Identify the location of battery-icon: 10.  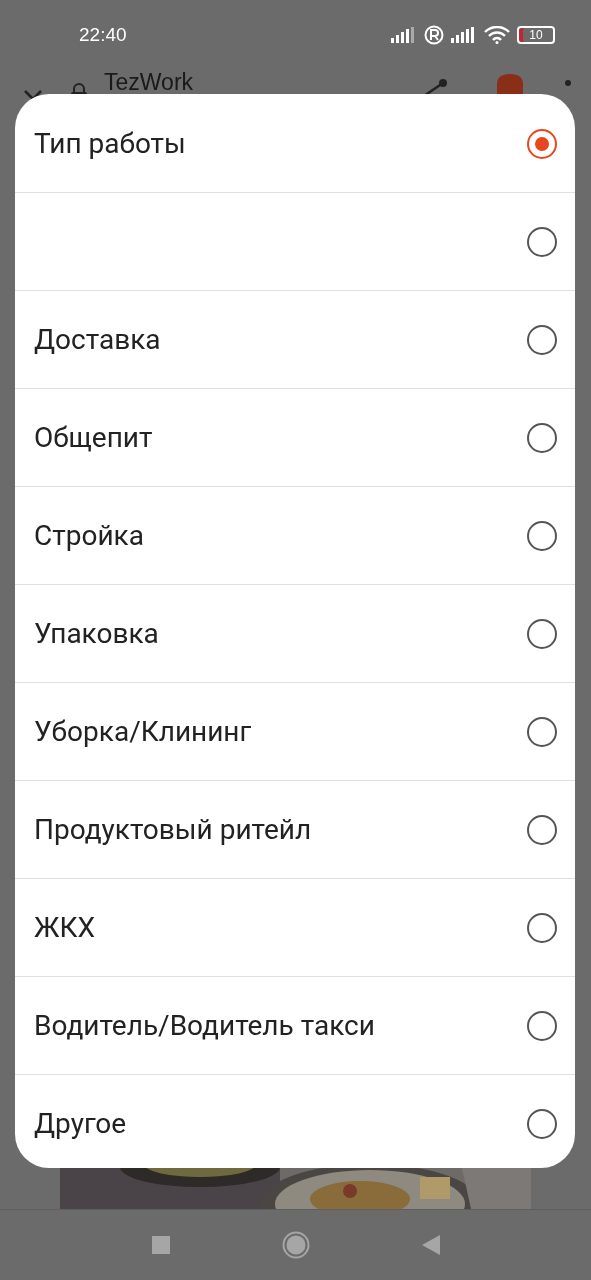
(536, 35).